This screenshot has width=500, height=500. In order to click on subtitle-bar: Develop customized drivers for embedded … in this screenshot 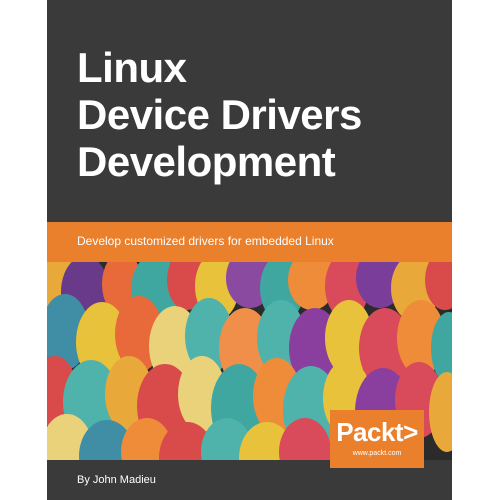, I will do `click(249, 242)`.